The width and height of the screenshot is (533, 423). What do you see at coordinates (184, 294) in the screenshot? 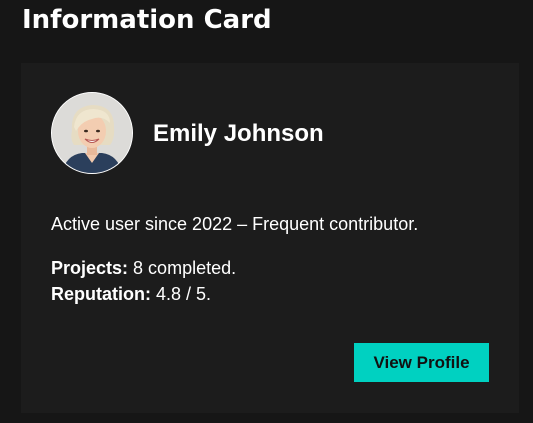
I see `stat-value-reputation: 4.8 / 5.` at bounding box center [184, 294].